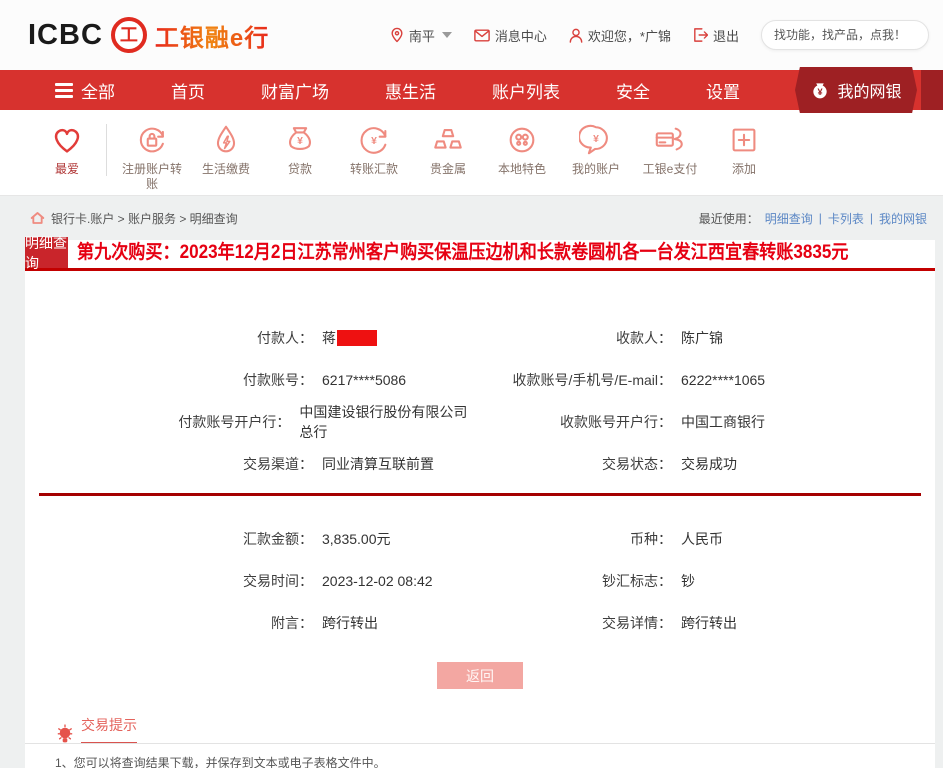  What do you see at coordinates (421, 35) in the screenshot?
I see `location-selector: 南平` at bounding box center [421, 35].